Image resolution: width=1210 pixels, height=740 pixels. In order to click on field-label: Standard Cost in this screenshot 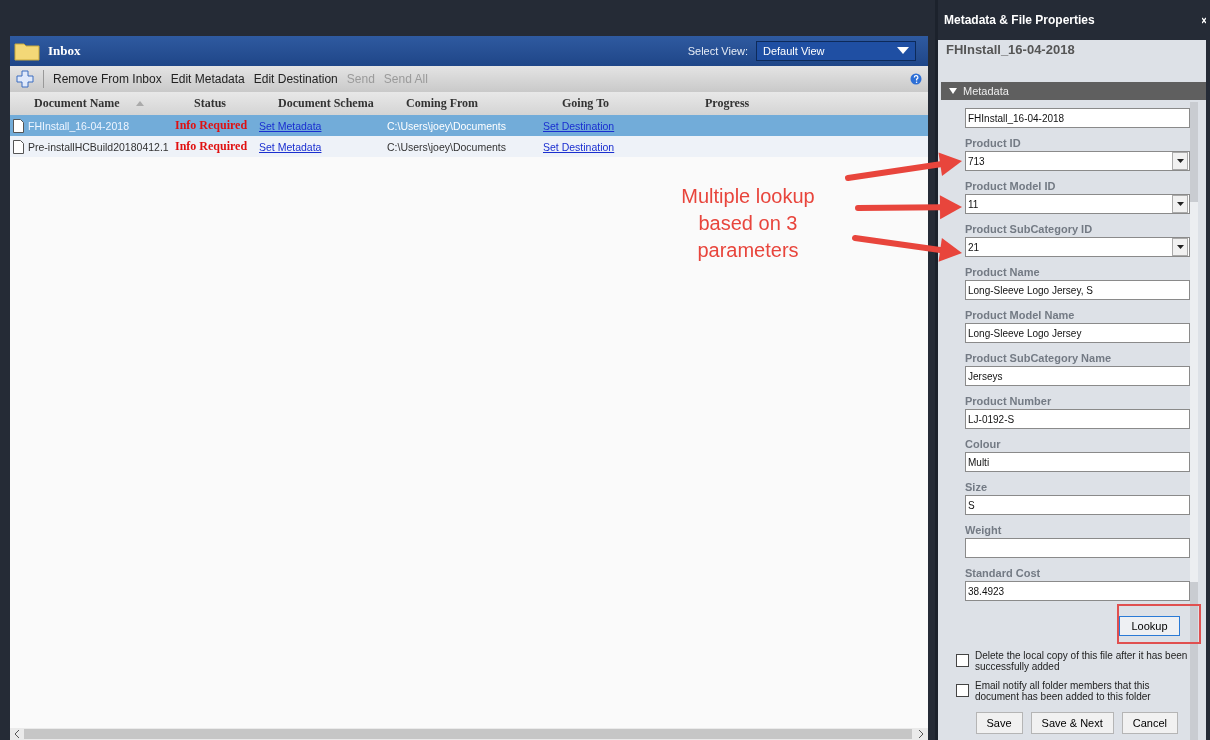, I will do `click(1003, 573)`.